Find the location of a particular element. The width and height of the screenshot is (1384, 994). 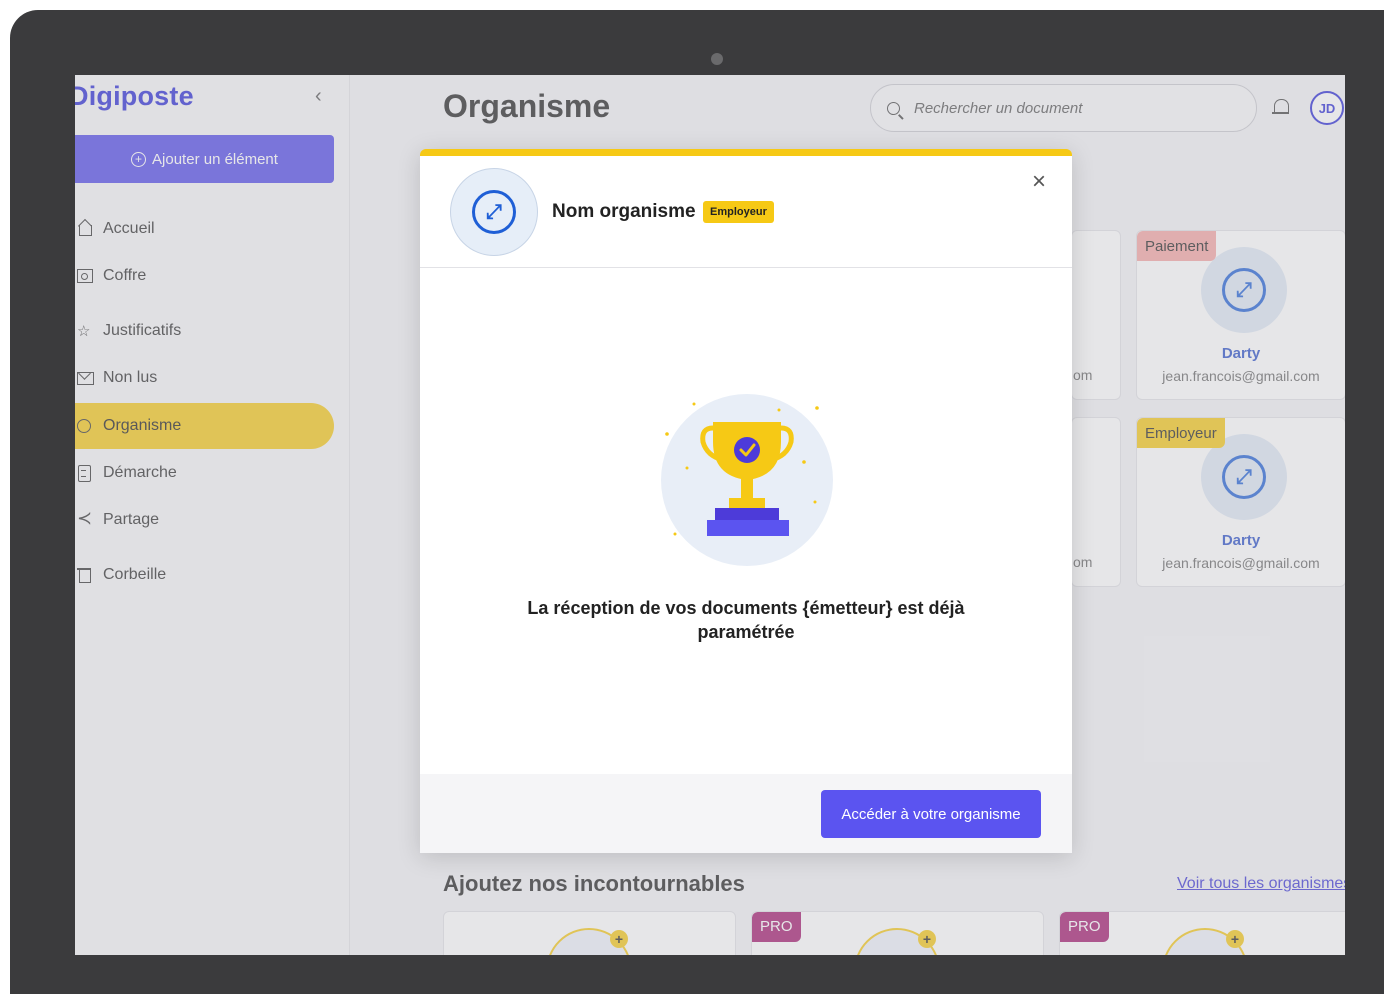

close-icon: × is located at coordinates (1039, 182).